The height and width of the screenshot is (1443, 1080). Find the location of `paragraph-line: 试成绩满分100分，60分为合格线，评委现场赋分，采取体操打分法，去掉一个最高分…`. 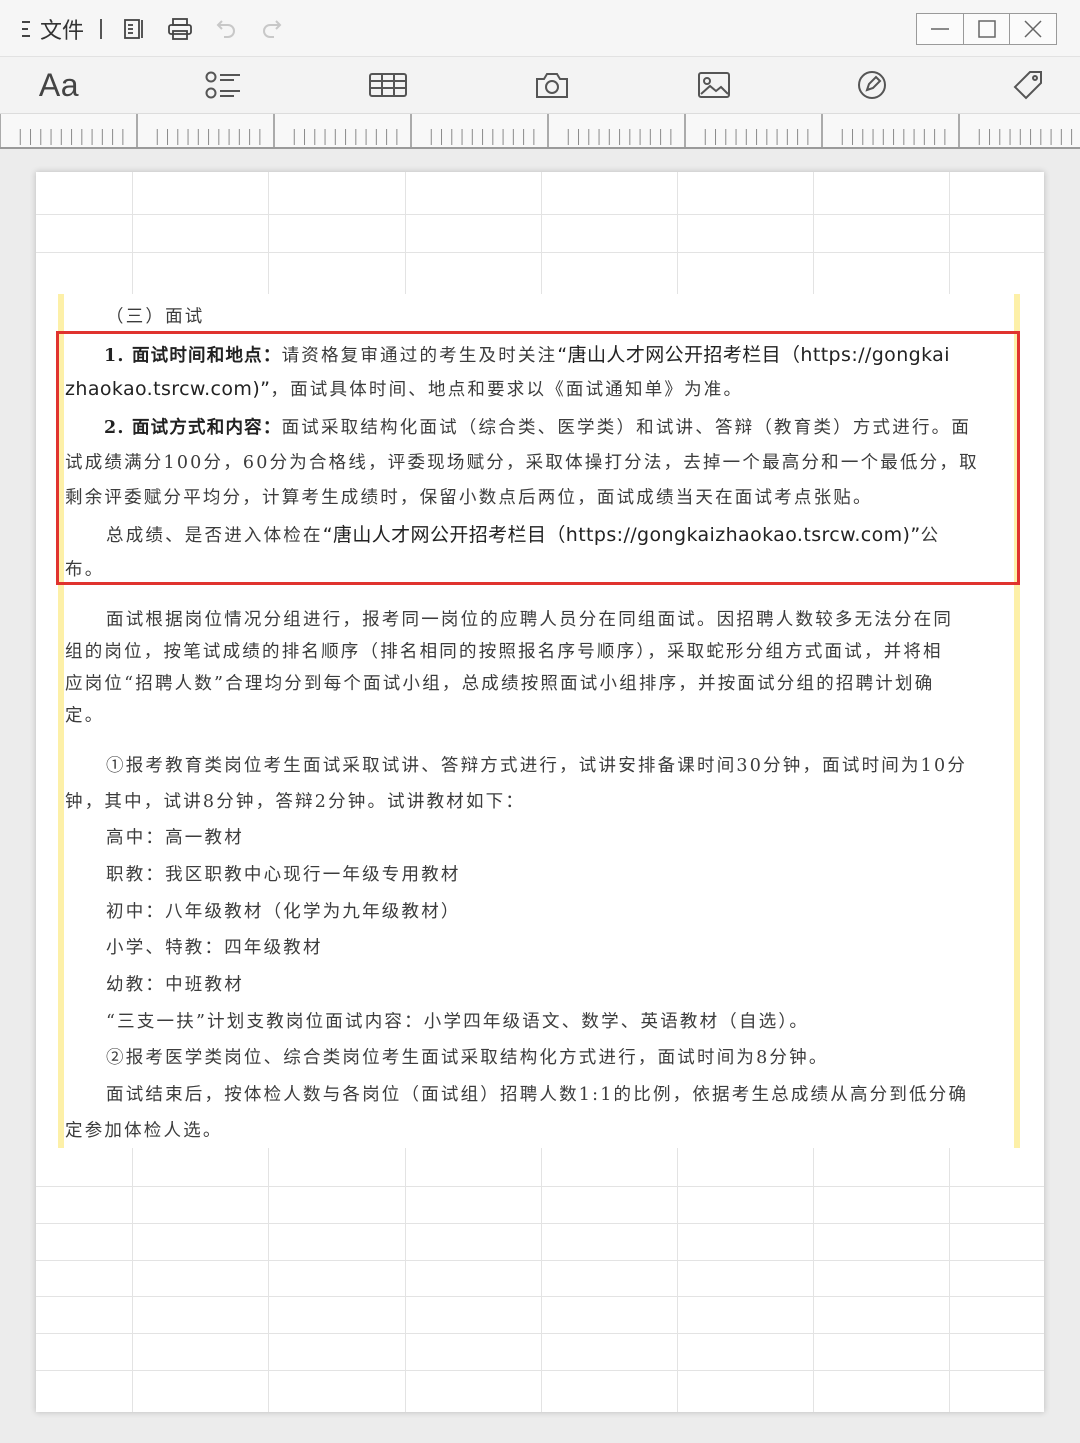

paragraph-line: 试成绩满分100分，60分为合格线，评委现场赋分，采取体操打分法，去掉一个最高分… is located at coordinates (522, 463).